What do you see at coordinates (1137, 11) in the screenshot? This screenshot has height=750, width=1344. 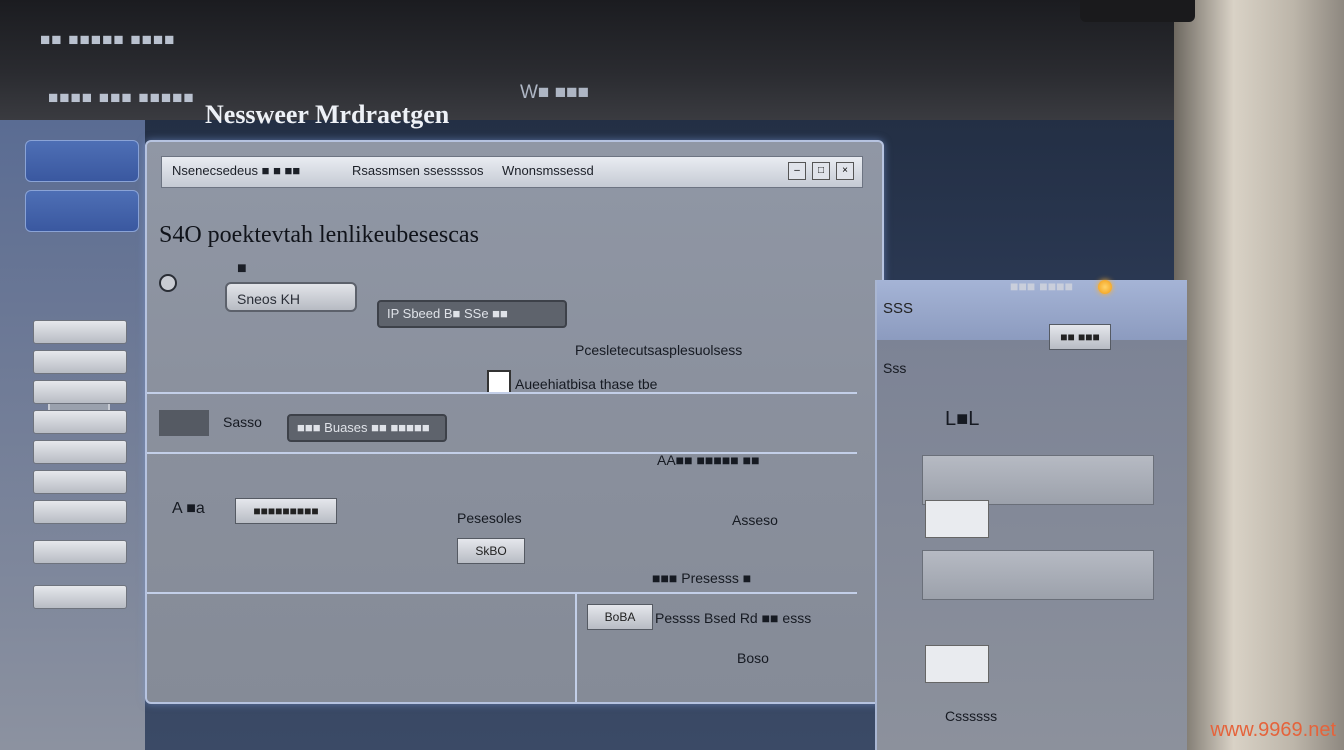 I see `webcam` at bounding box center [1137, 11].